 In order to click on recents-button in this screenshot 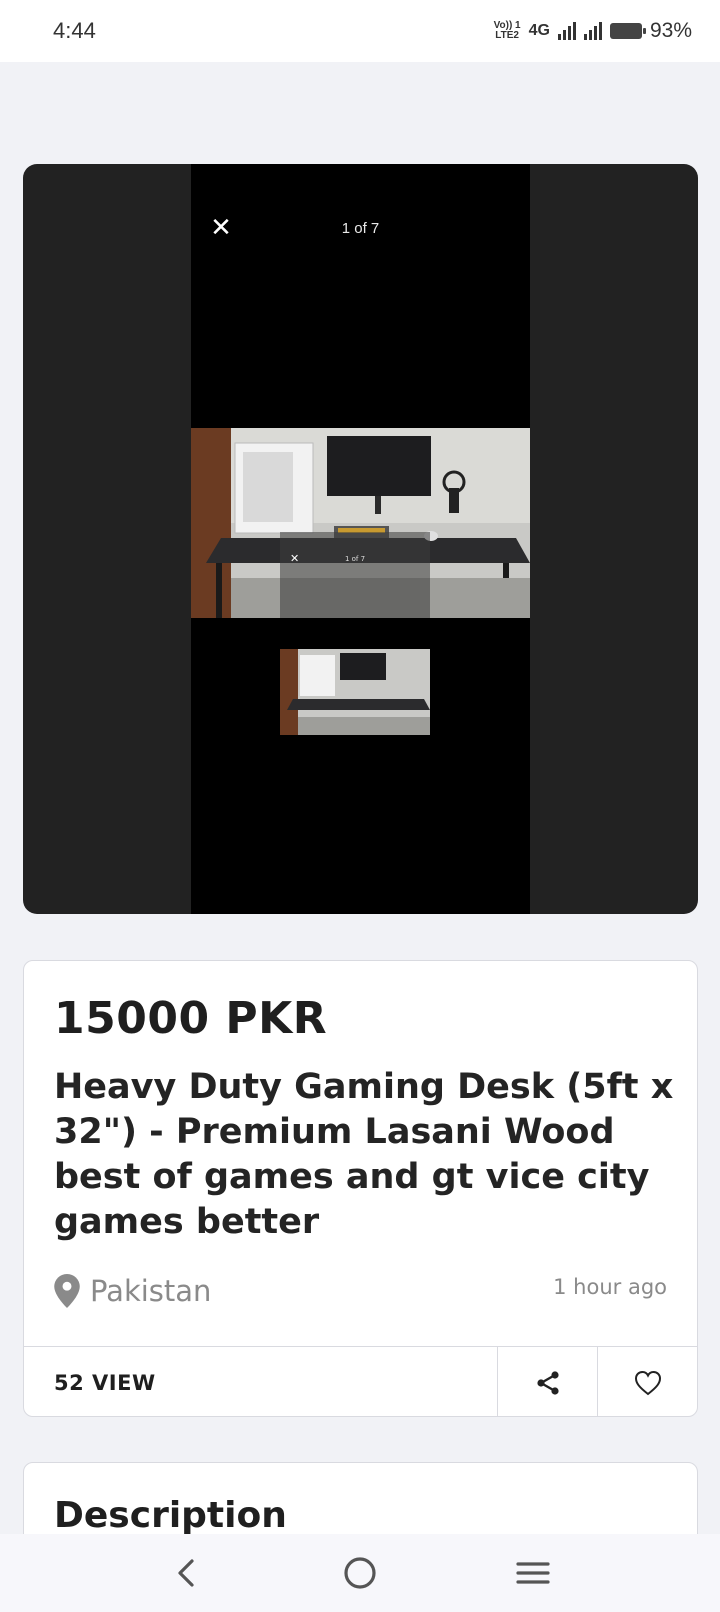, I will do `click(533, 1573)`.